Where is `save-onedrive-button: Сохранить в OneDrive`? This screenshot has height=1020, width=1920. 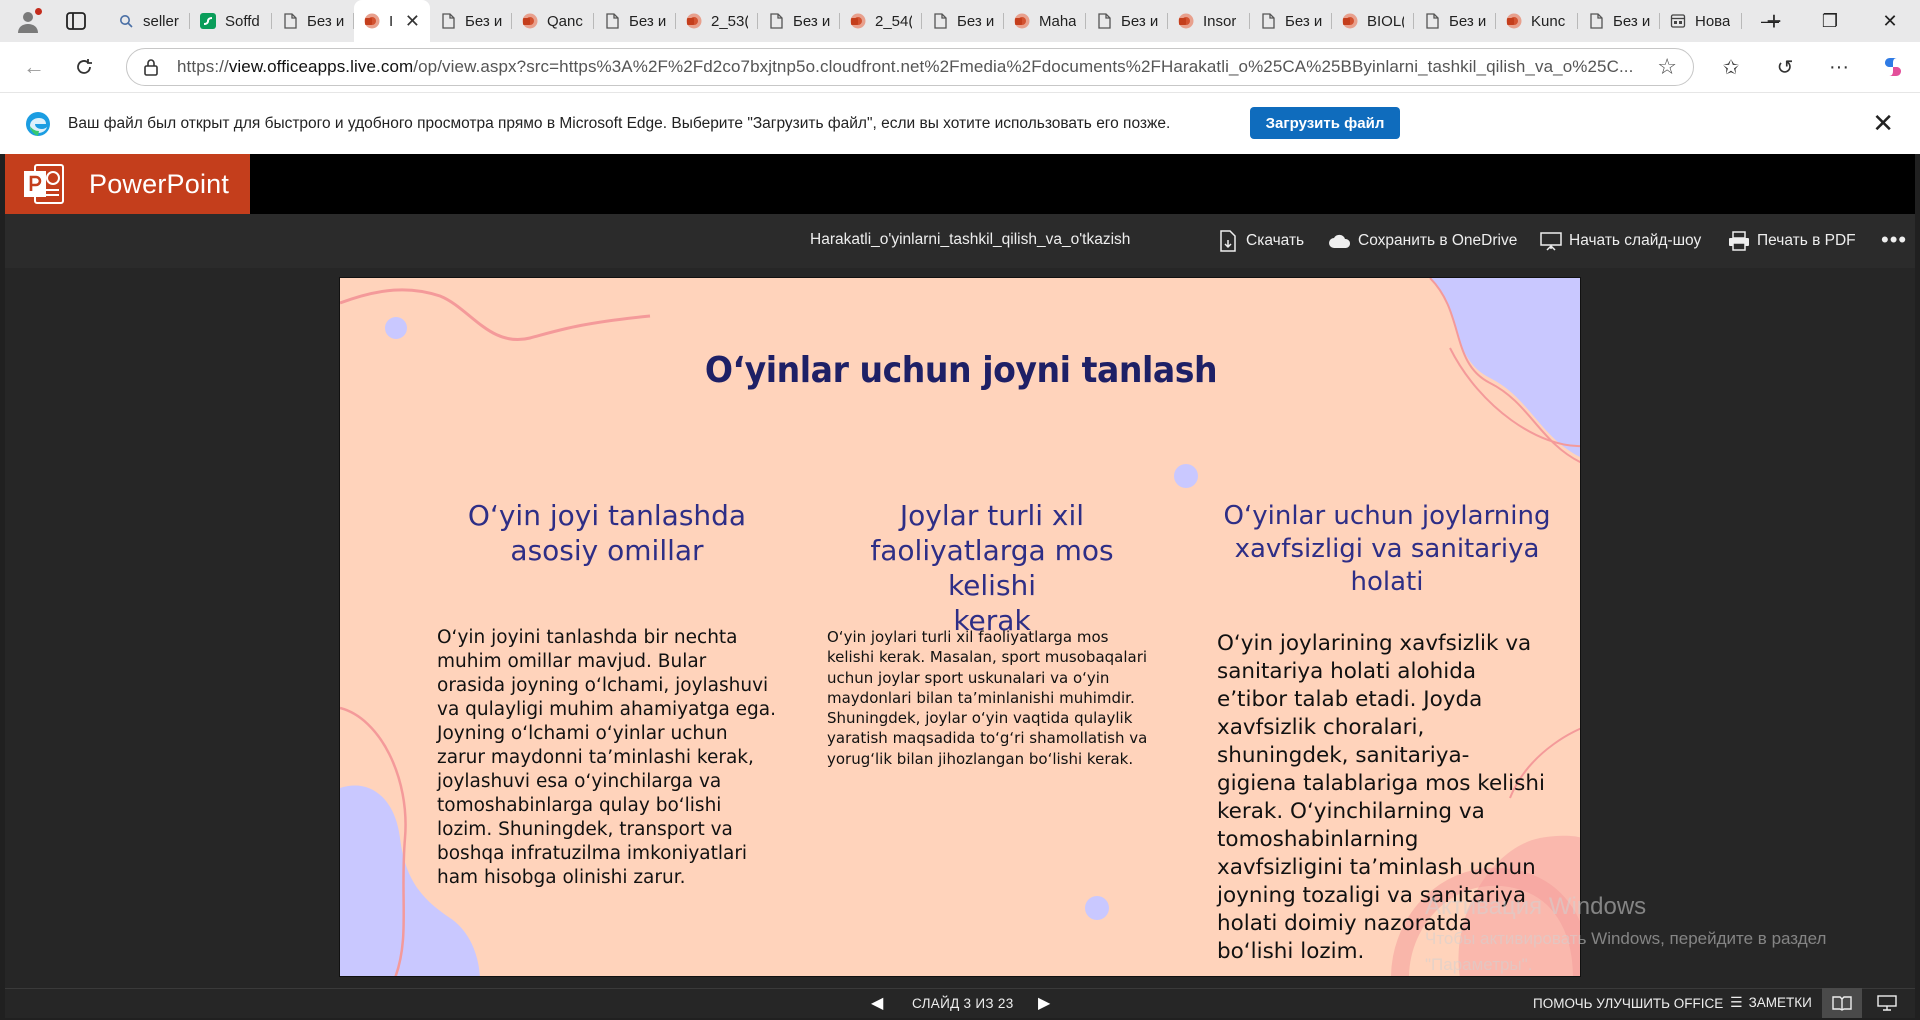 save-onedrive-button: Сохранить в OneDrive is located at coordinates (1422, 241).